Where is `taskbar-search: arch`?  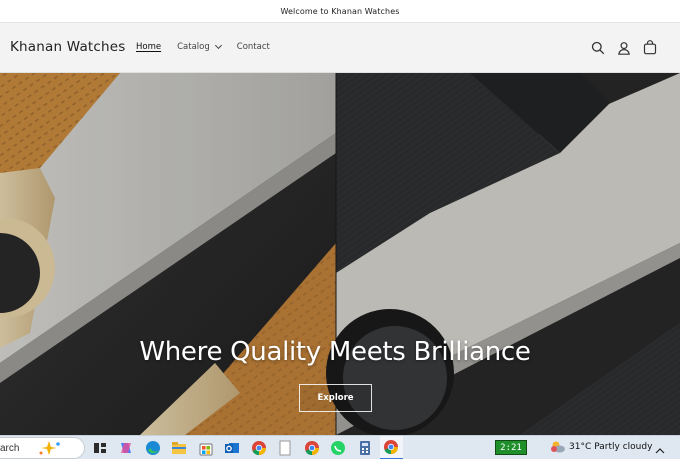 taskbar-search: arch is located at coordinates (42, 448).